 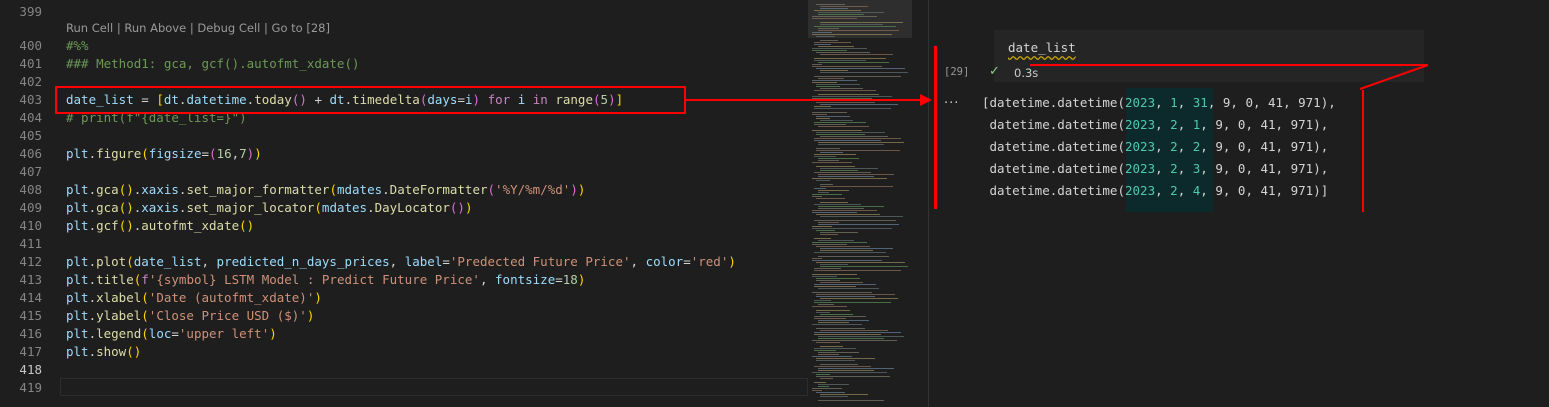 What do you see at coordinates (194, 298) in the screenshot?
I see `code-line: plt.xlabel('Date (autofmt_xdate)')` at bounding box center [194, 298].